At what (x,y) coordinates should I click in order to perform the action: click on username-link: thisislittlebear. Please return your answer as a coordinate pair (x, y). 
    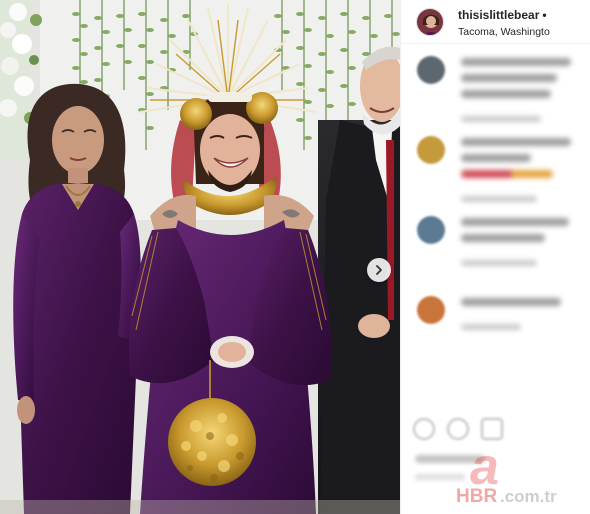
    Looking at the image, I should click on (498, 15).